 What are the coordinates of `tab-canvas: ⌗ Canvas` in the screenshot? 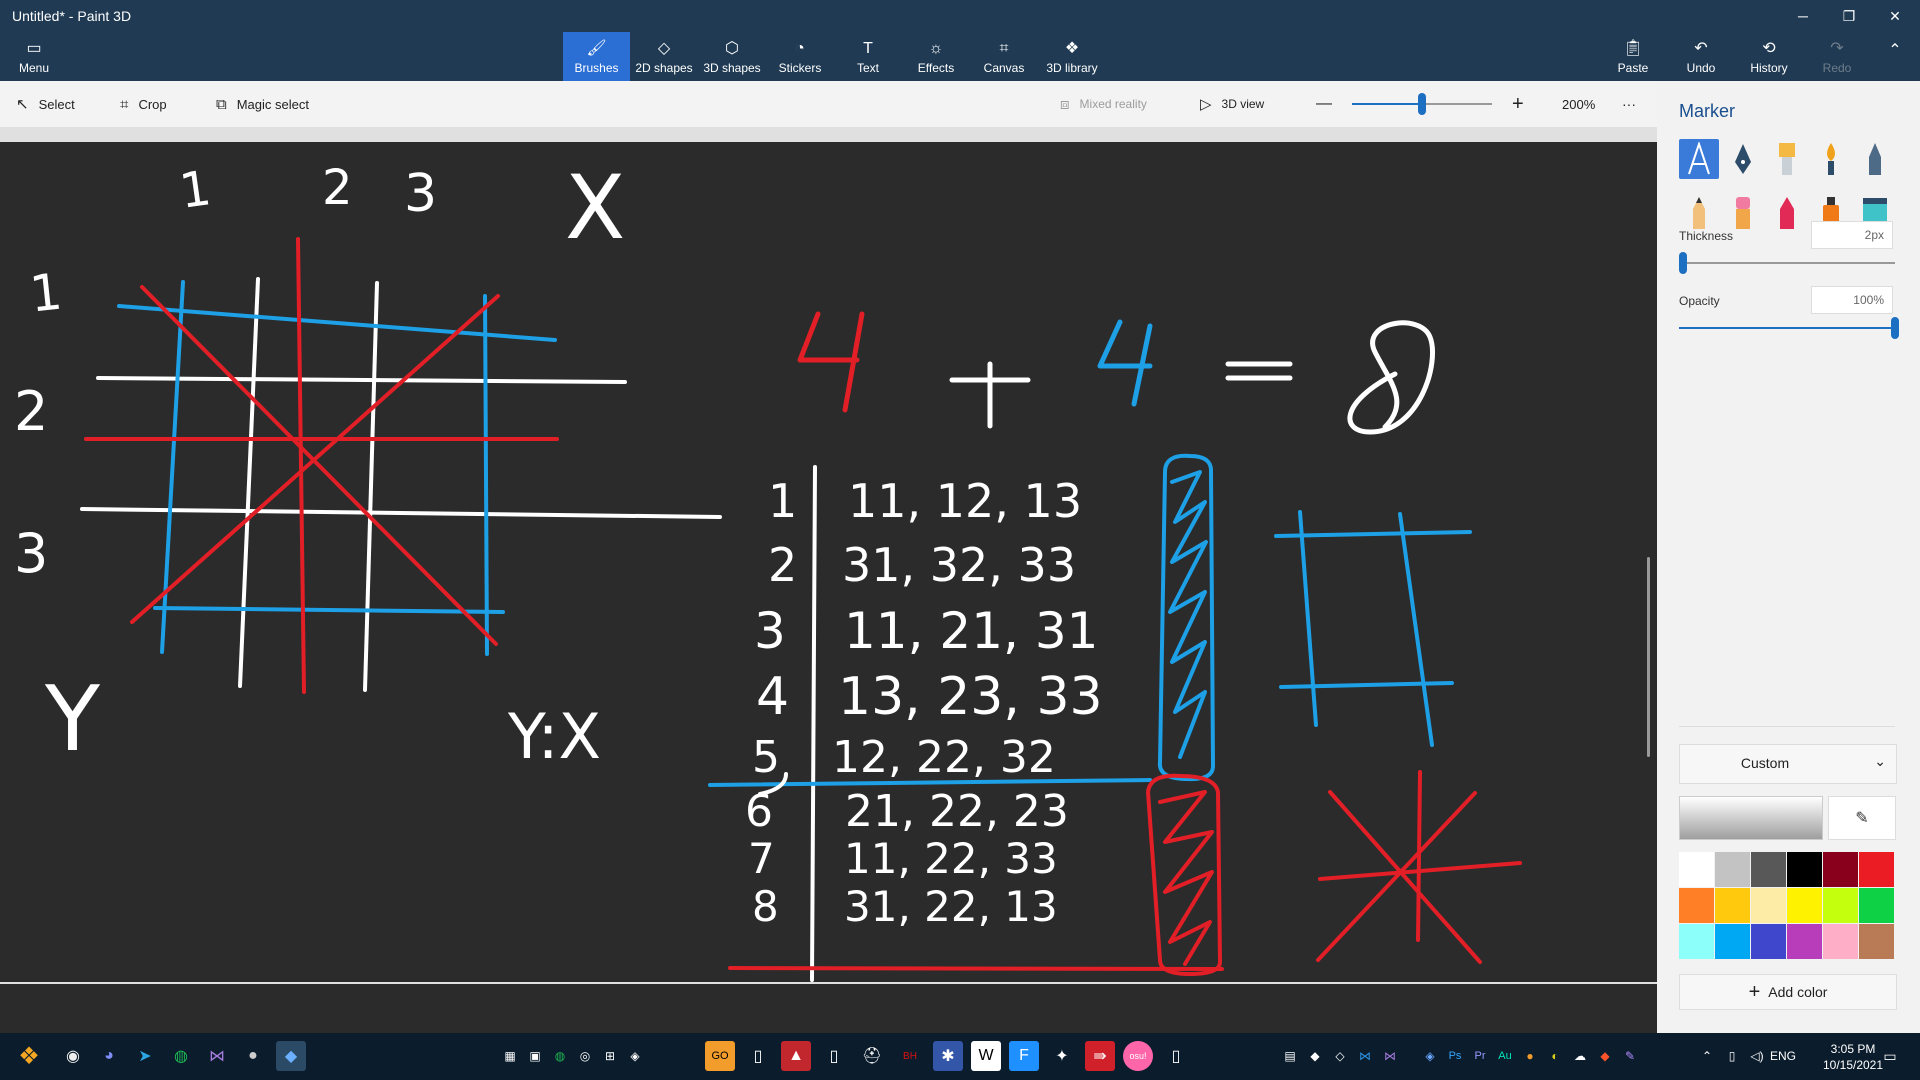 It's located at (1004, 56).